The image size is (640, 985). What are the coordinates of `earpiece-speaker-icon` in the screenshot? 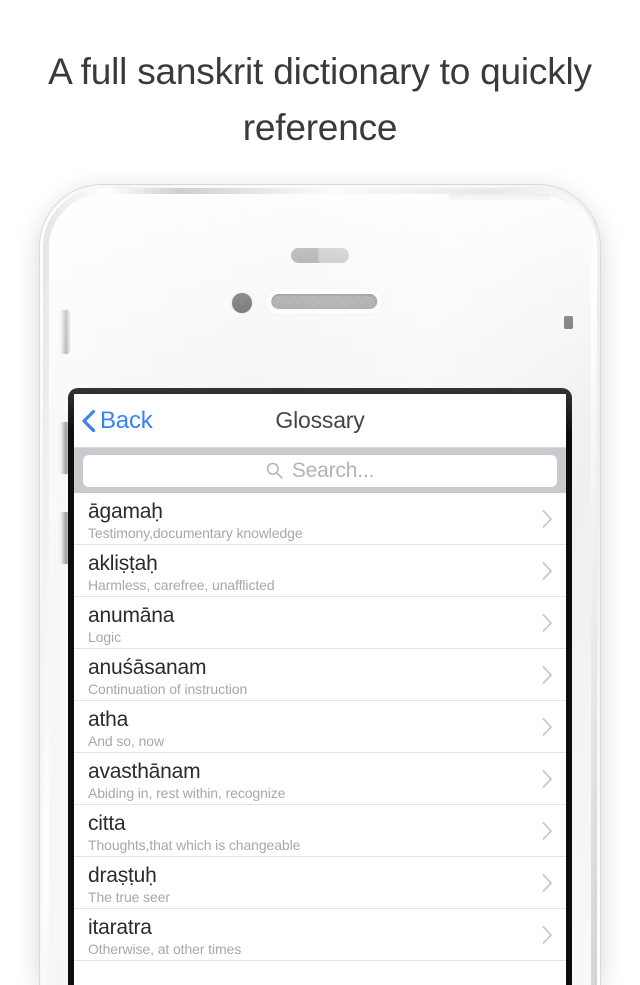 It's located at (324, 301).